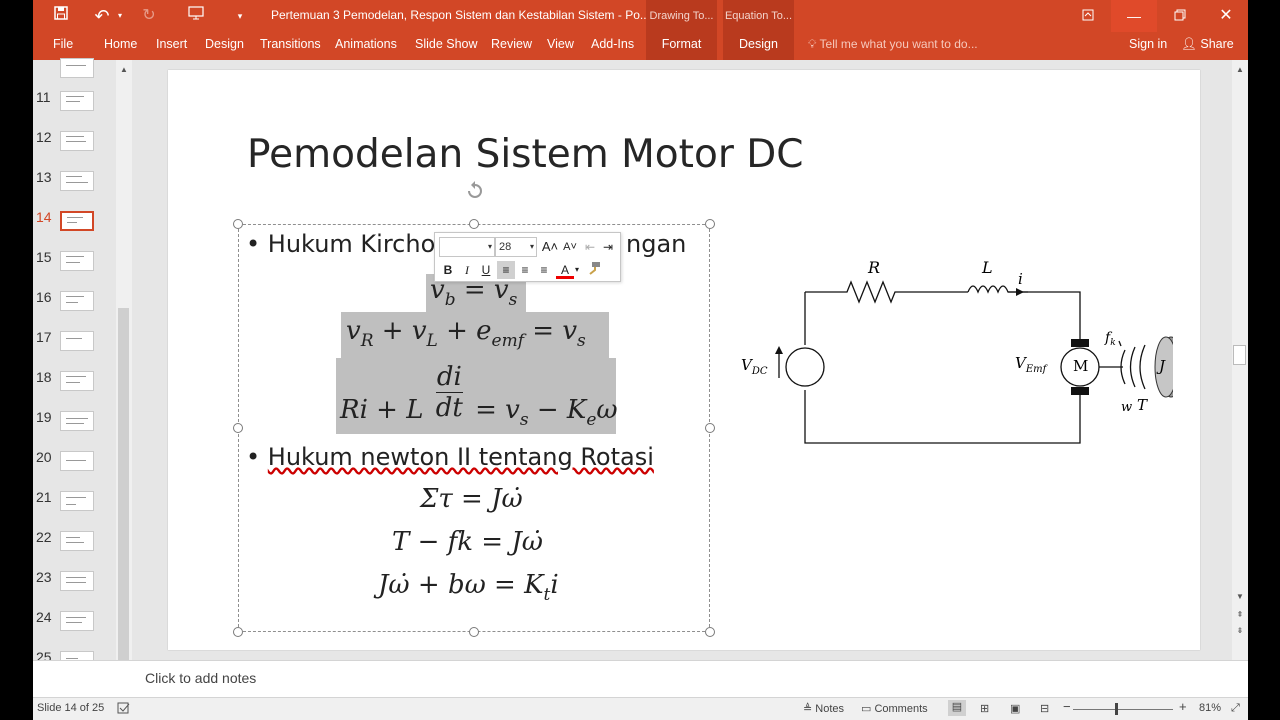  Describe the element at coordinates (640, 678) in the screenshot. I see `notes-pane: Click to add notes` at that location.